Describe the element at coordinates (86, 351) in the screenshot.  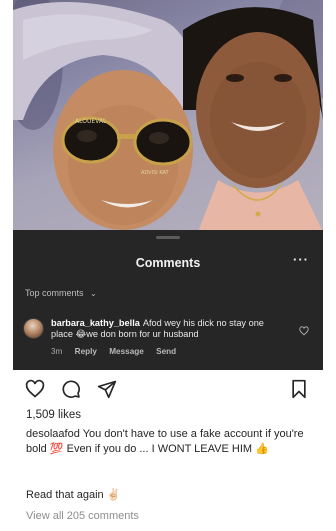
I see `reply-button: Reply` at that location.